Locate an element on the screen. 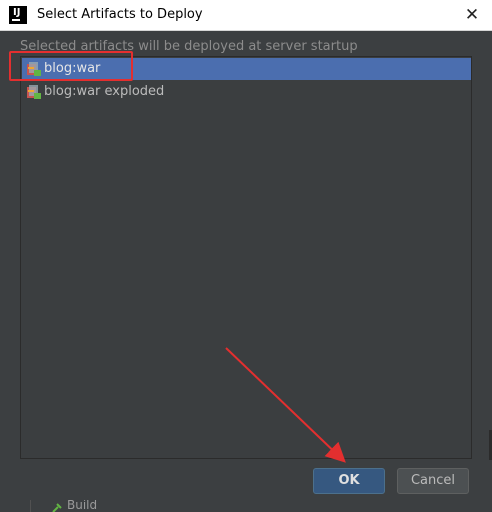  artifact-label: blog:war exploded is located at coordinates (104, 91).